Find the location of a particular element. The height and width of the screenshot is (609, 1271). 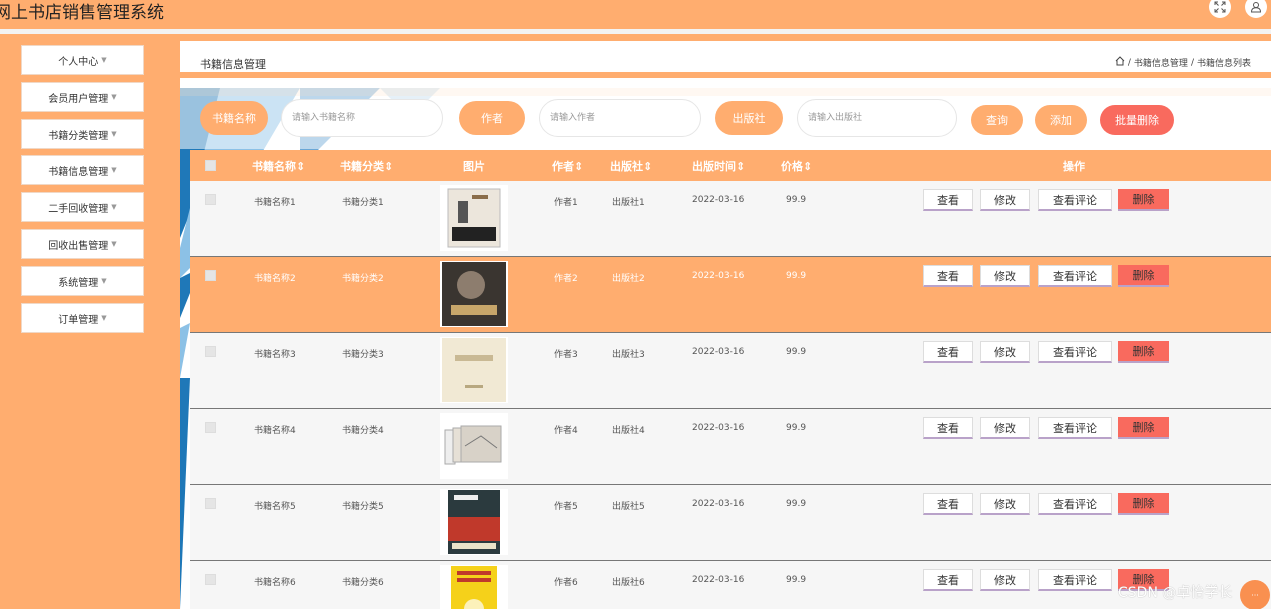

fullscreen-icon is located at coordinates (1220, 9).